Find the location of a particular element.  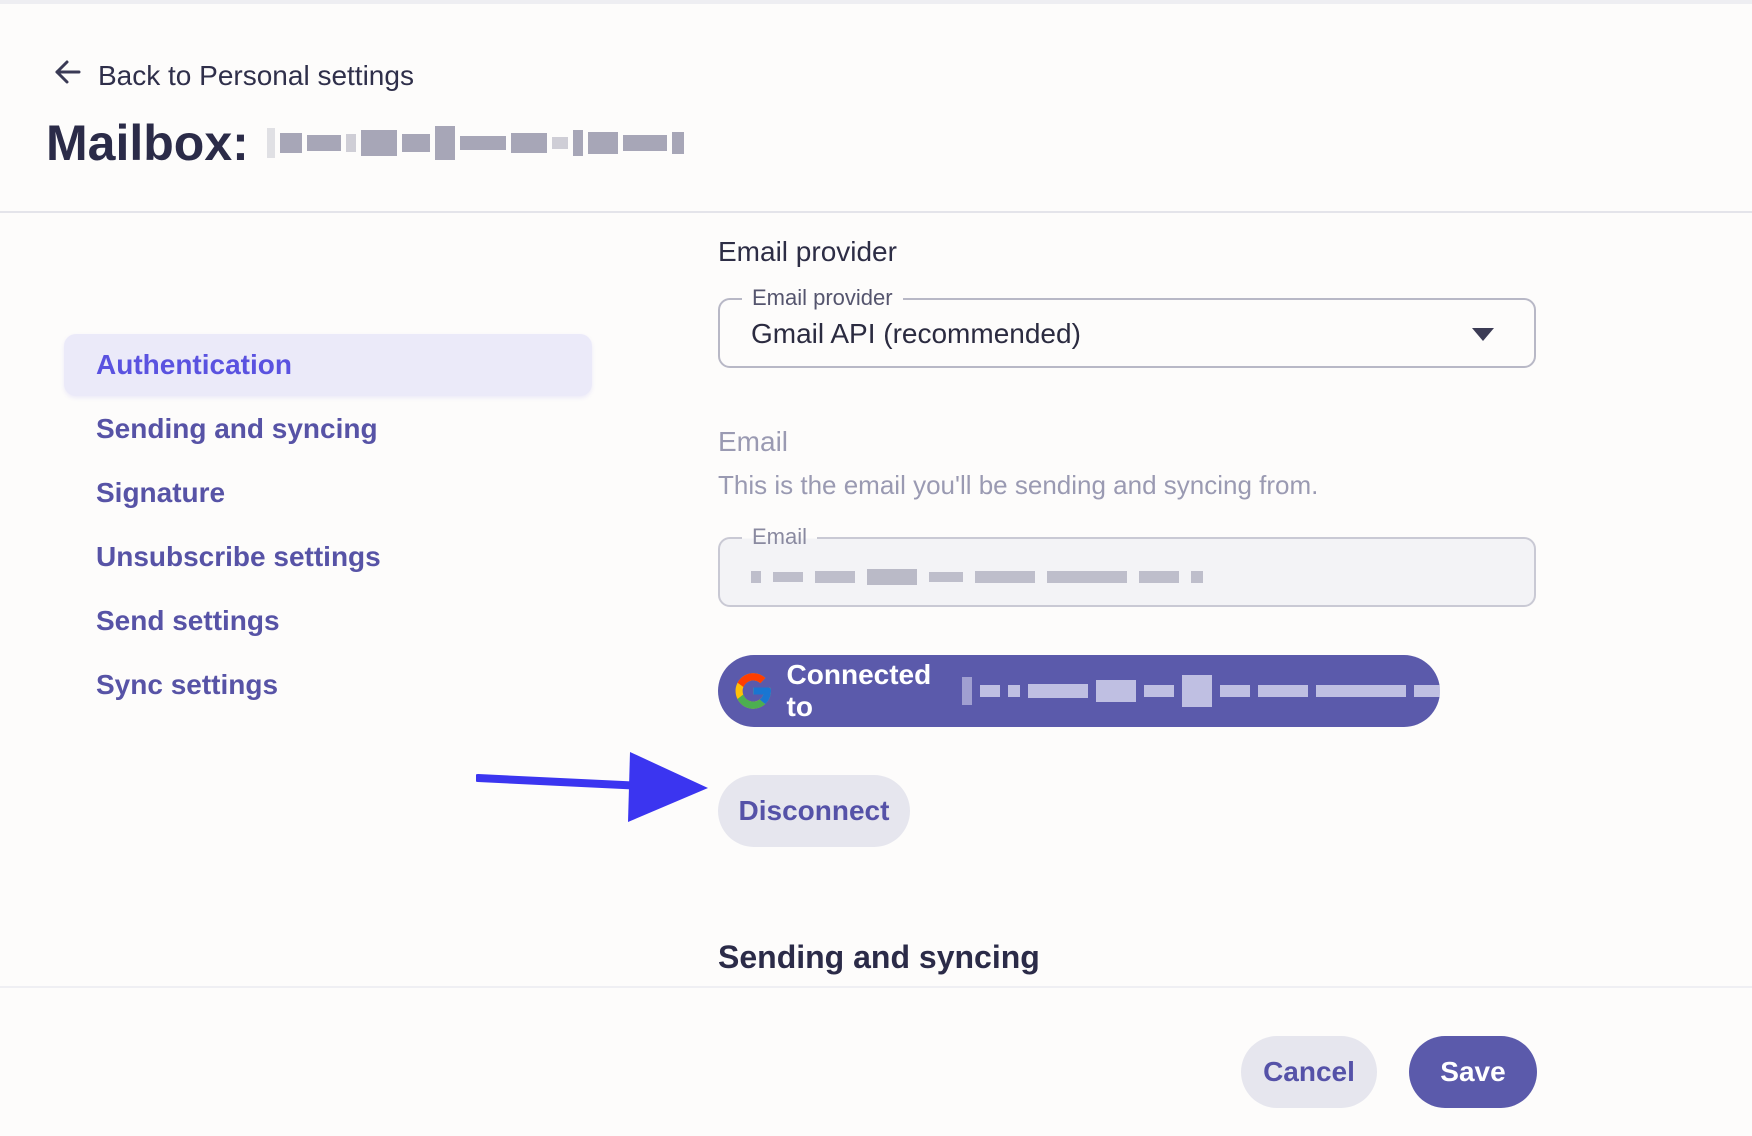

page-title-prefix: Mailbox: is located at coordinates (147, 143).